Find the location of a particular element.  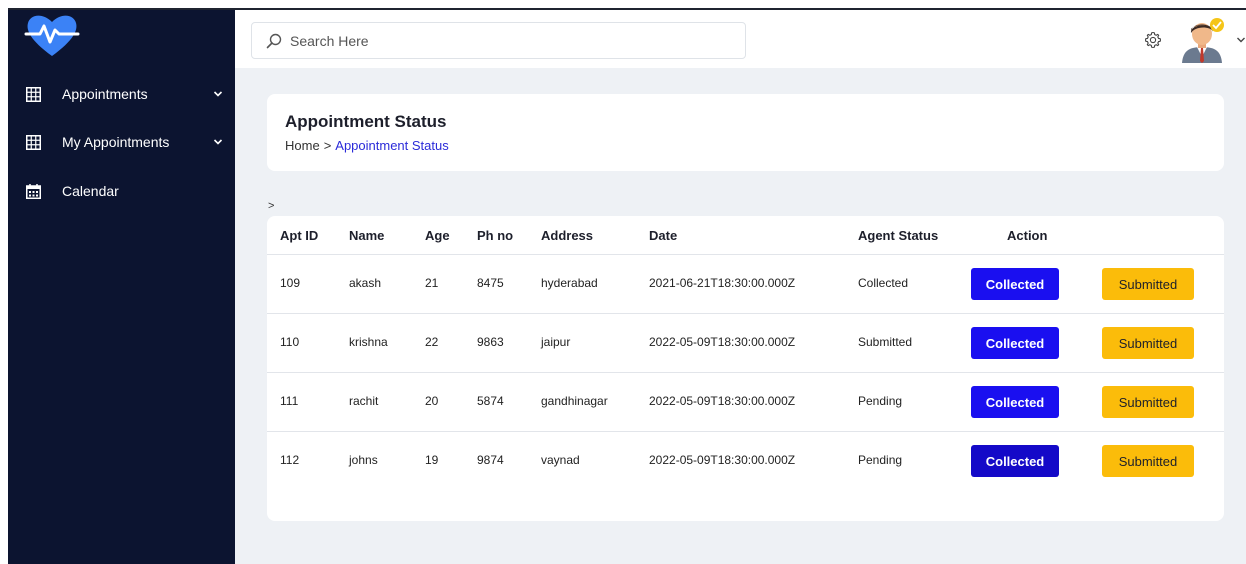

gear-icon is located at coordinates (1153, 40).